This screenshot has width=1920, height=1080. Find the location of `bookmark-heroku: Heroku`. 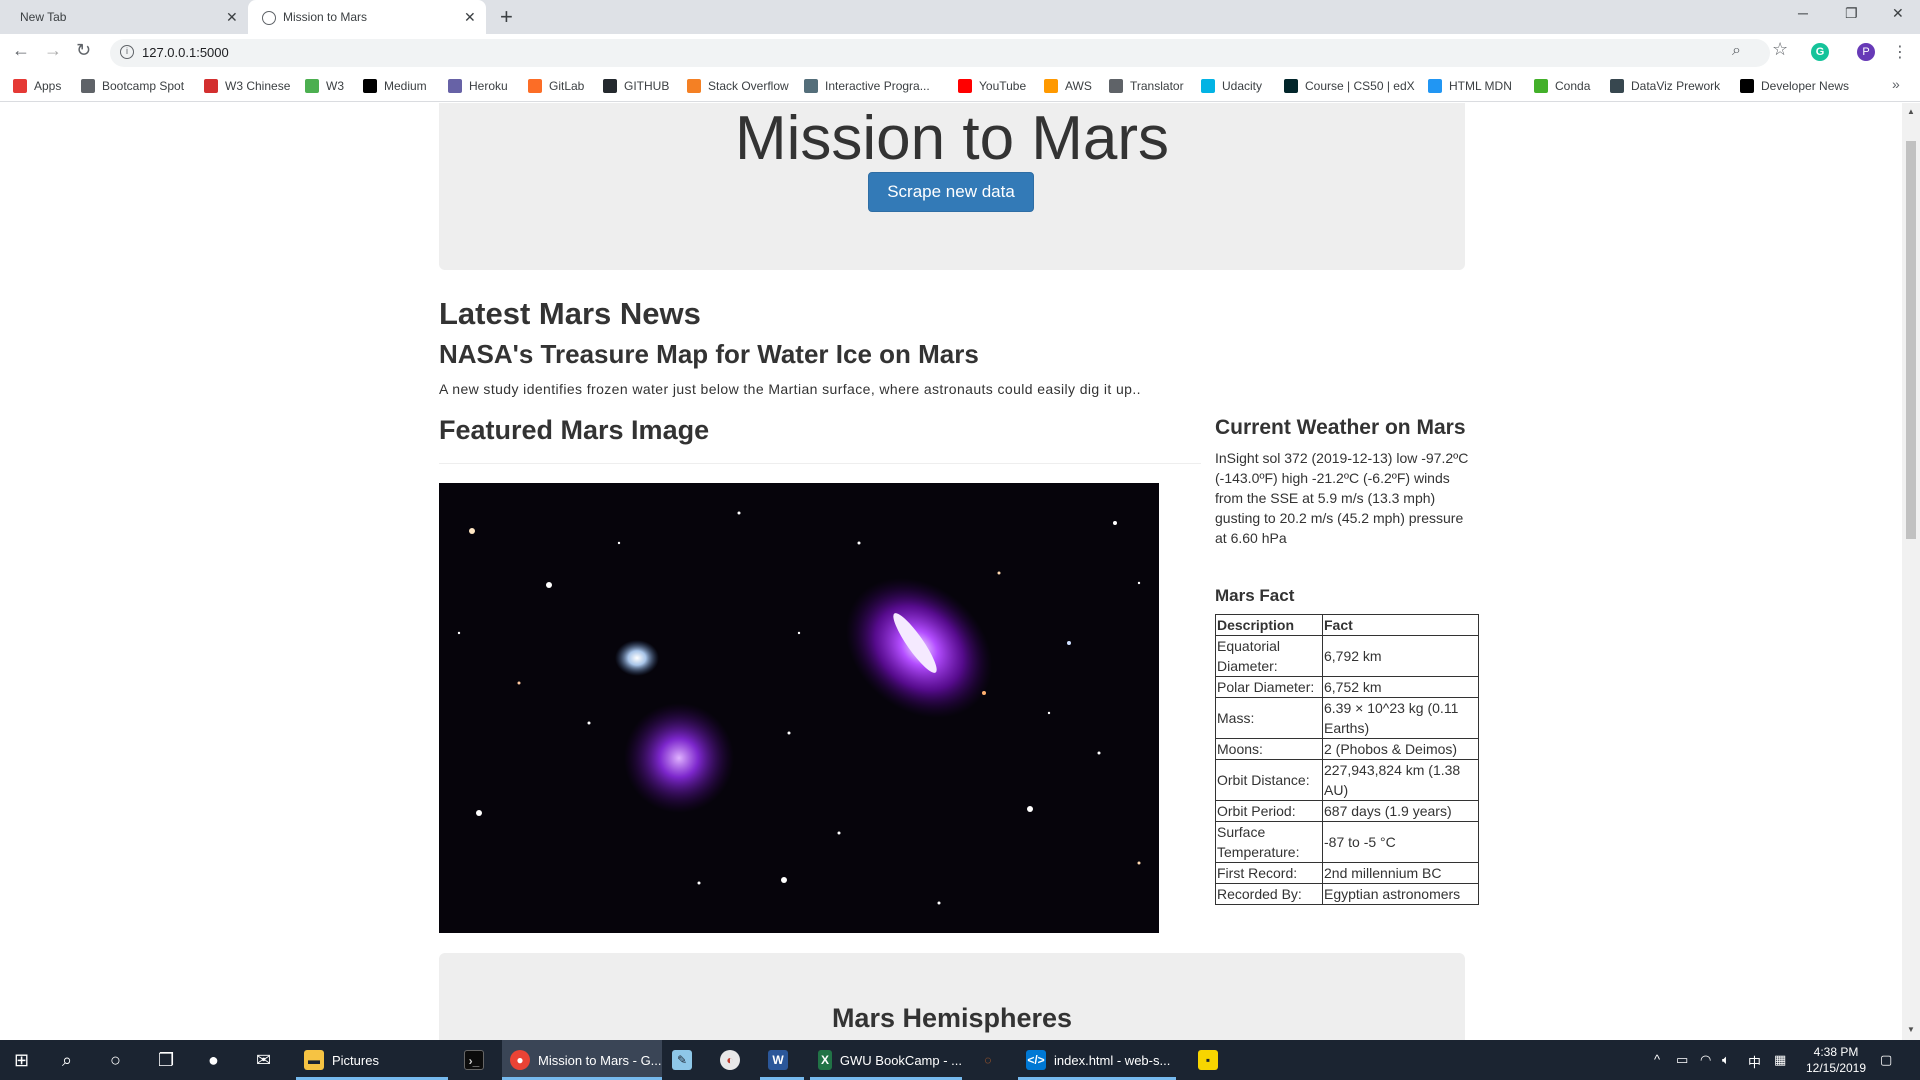

bookmark-heroku: Heroku is located at coordinates (478, 86).